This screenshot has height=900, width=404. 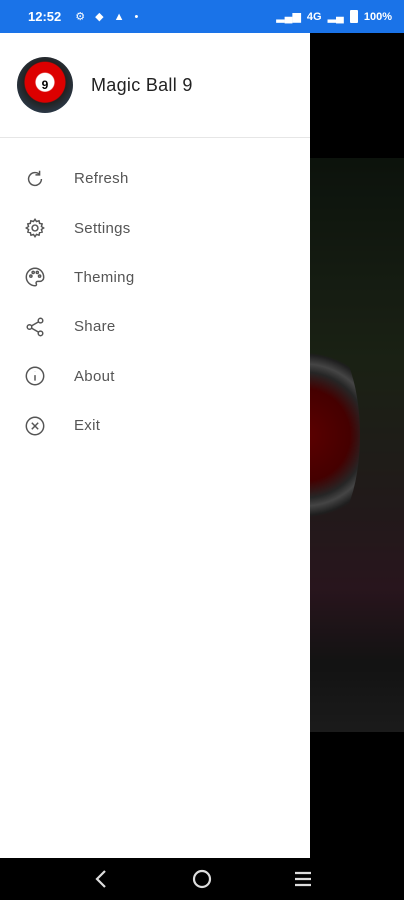 I want to click on status-bar: 12:52 ⚙ ◆ ▲ • ▂▄▆ 4G ▂▄ 100%, so click(x=202, y=16).